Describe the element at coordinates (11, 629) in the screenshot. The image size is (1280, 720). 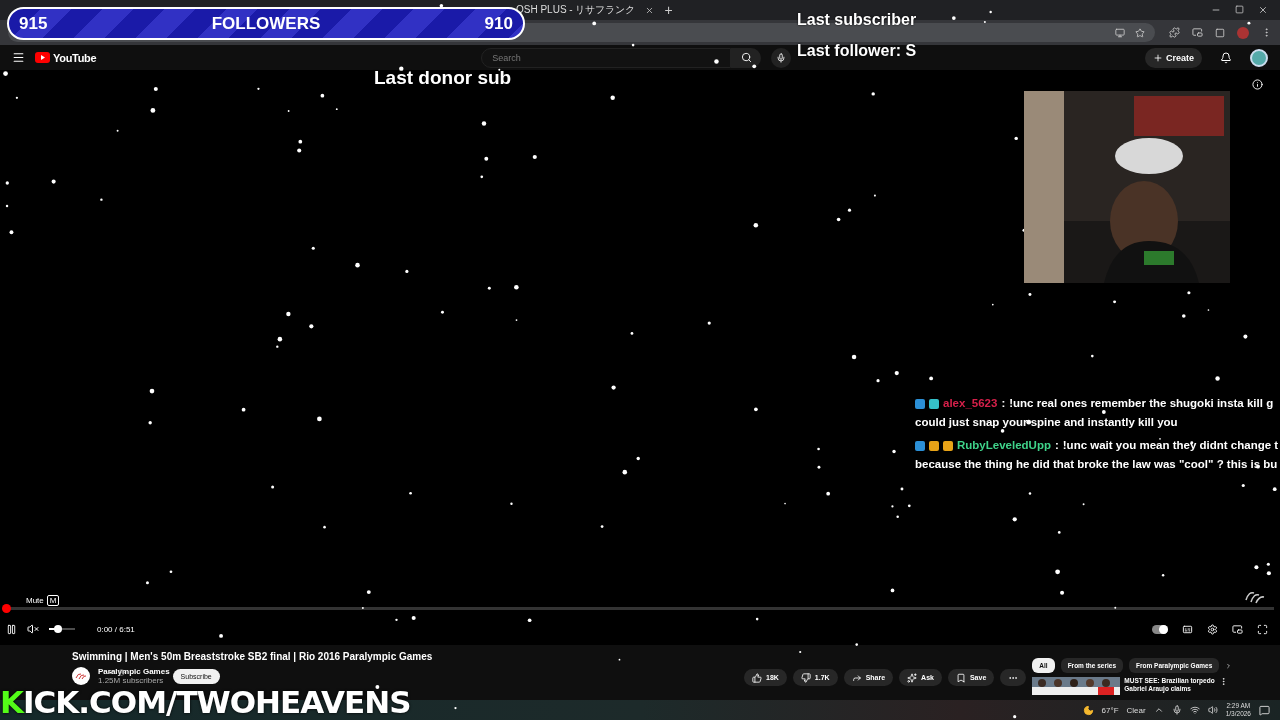
I see `pause-button` at that location.